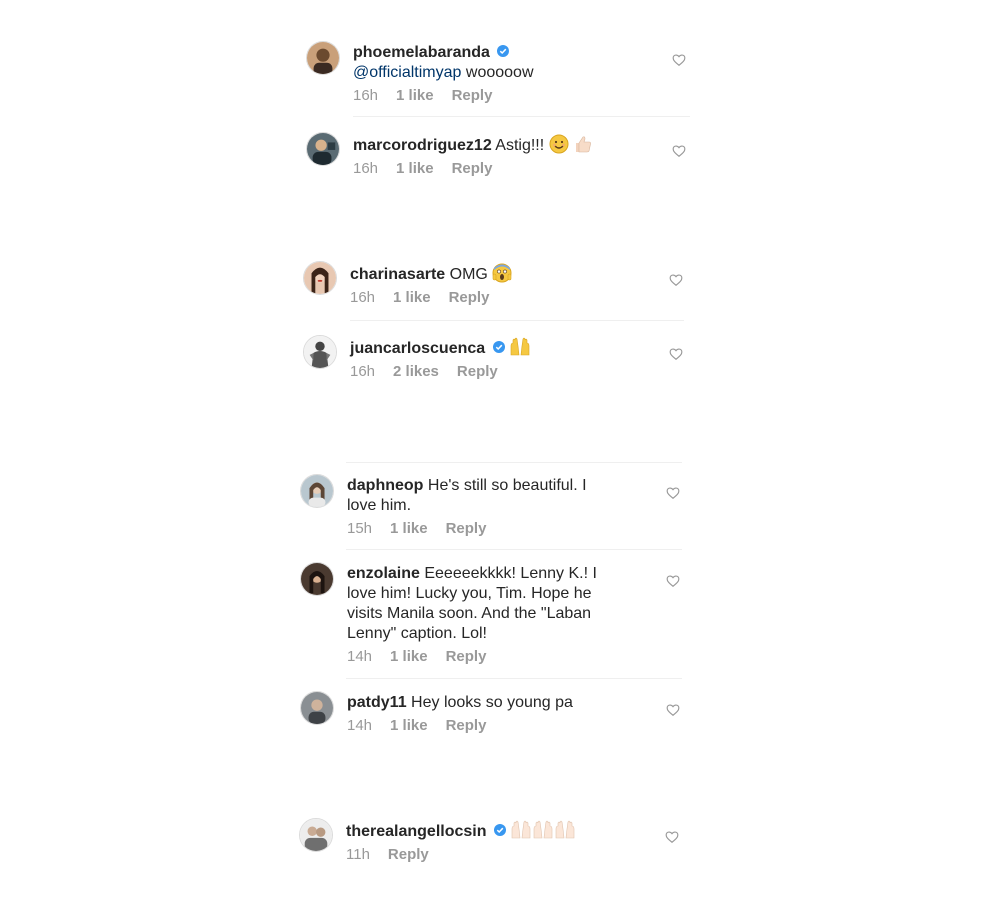 The width and height of the screenshot is (1000, 899). What do you see at coordinates (385, 485) in the screenshot?
I see `comment-username: daphneop` at bounding box center [385, 485].